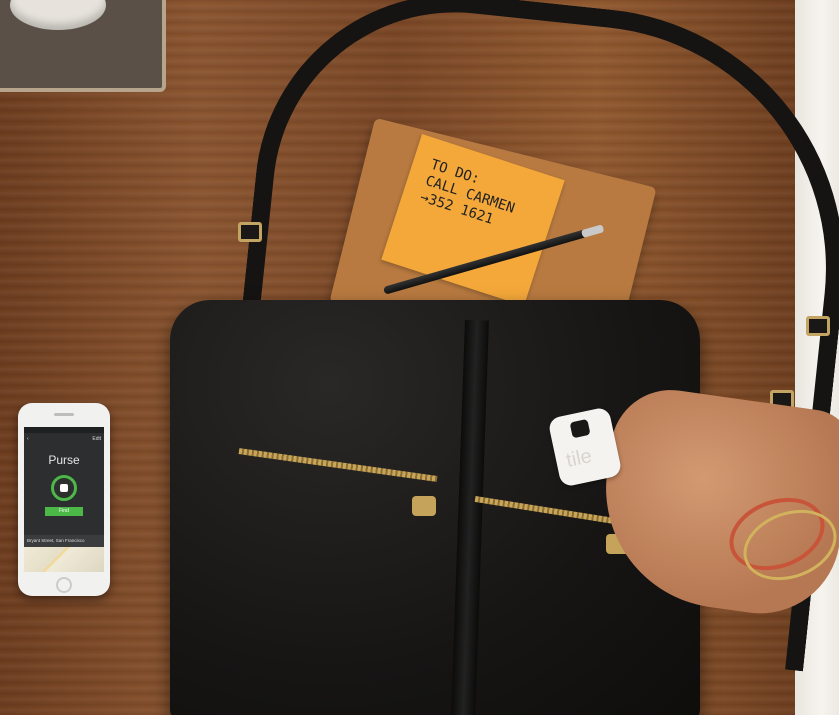 This screenshot has width=839, height=715. I want to click on tile-keyring-hole, so click(580, 428).